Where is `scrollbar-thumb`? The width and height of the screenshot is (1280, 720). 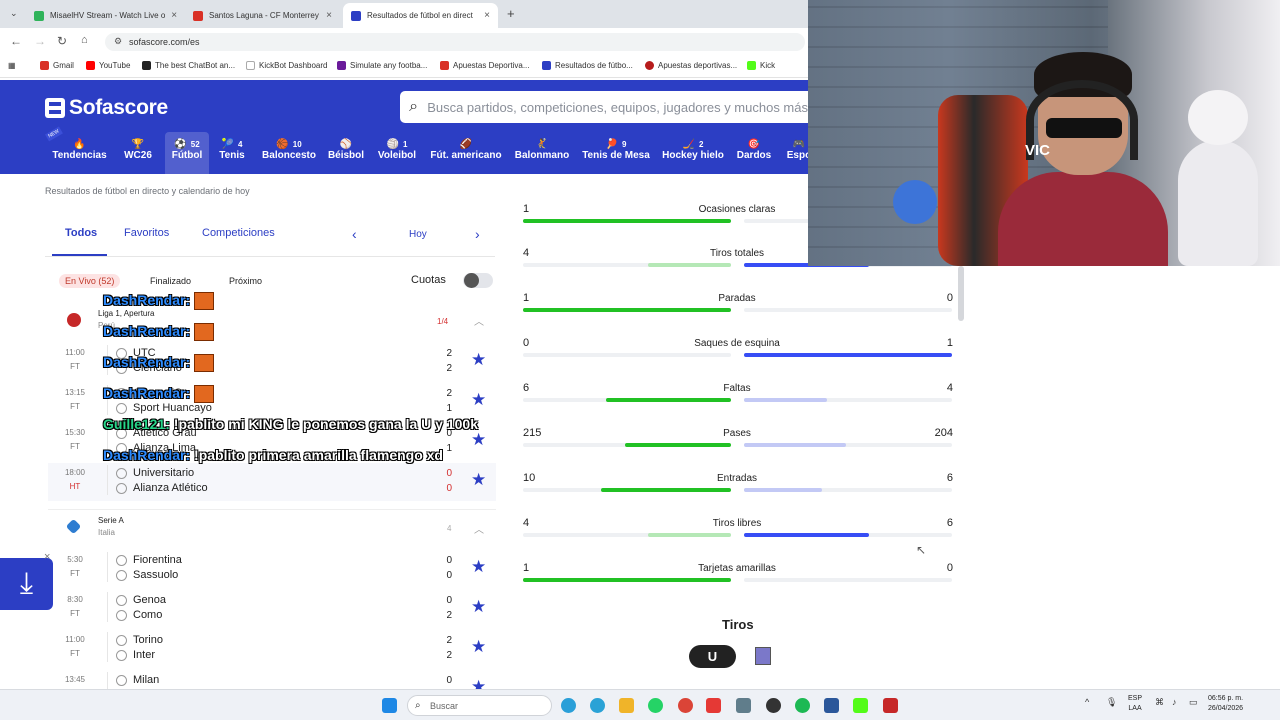
scrollbar-thumb is located at coordinates (961, 293).